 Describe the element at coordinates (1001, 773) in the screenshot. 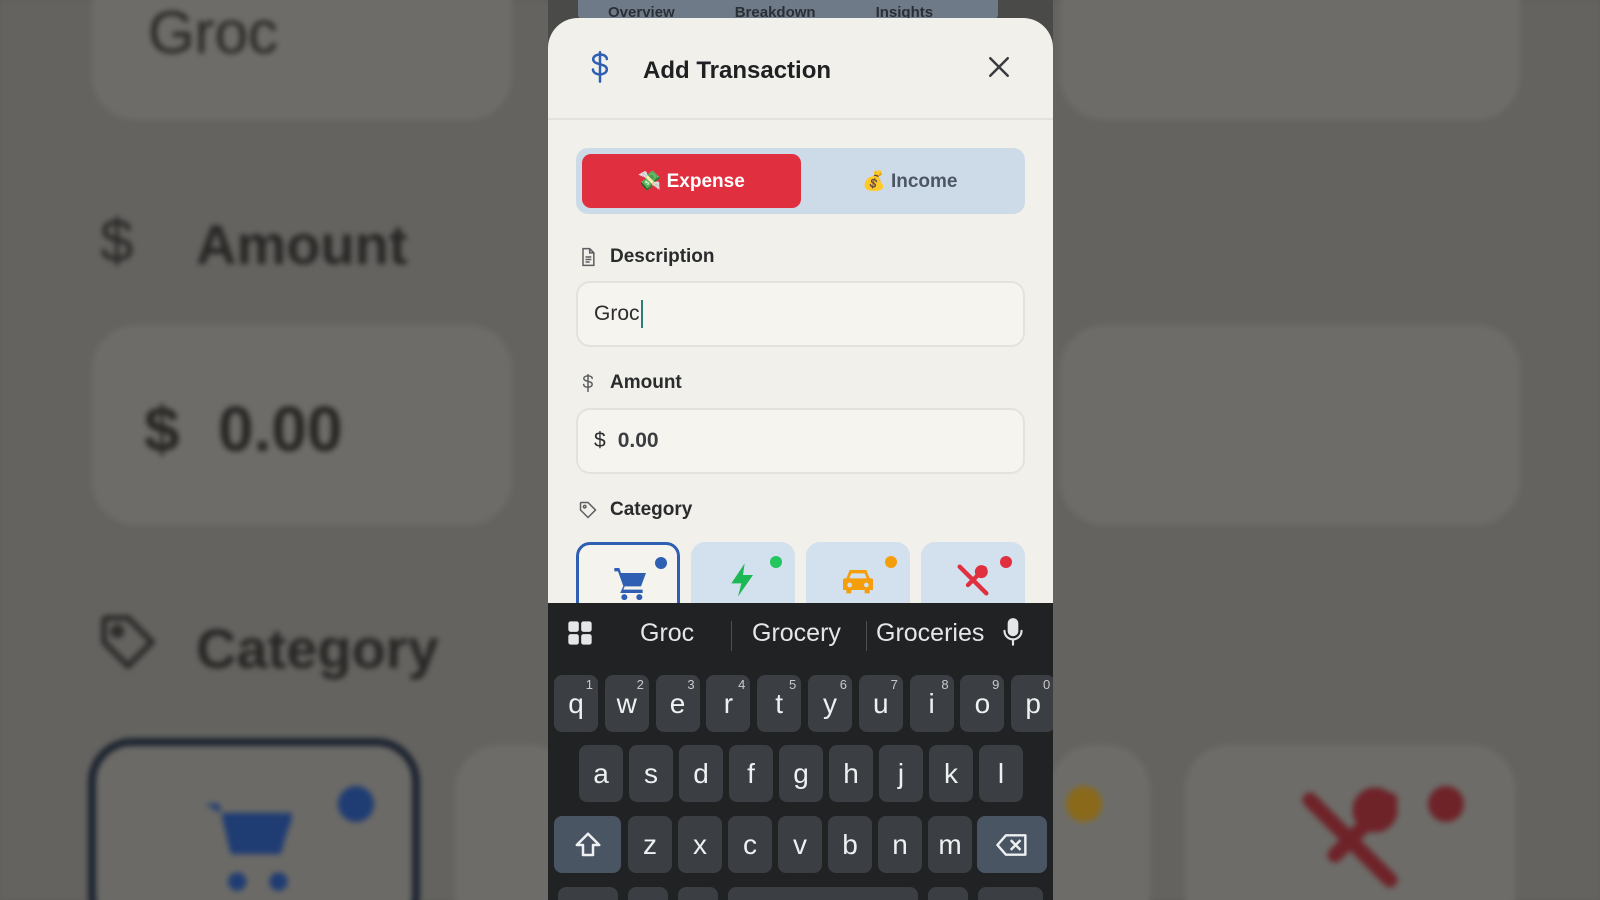

I see `key-l: l` at that location.